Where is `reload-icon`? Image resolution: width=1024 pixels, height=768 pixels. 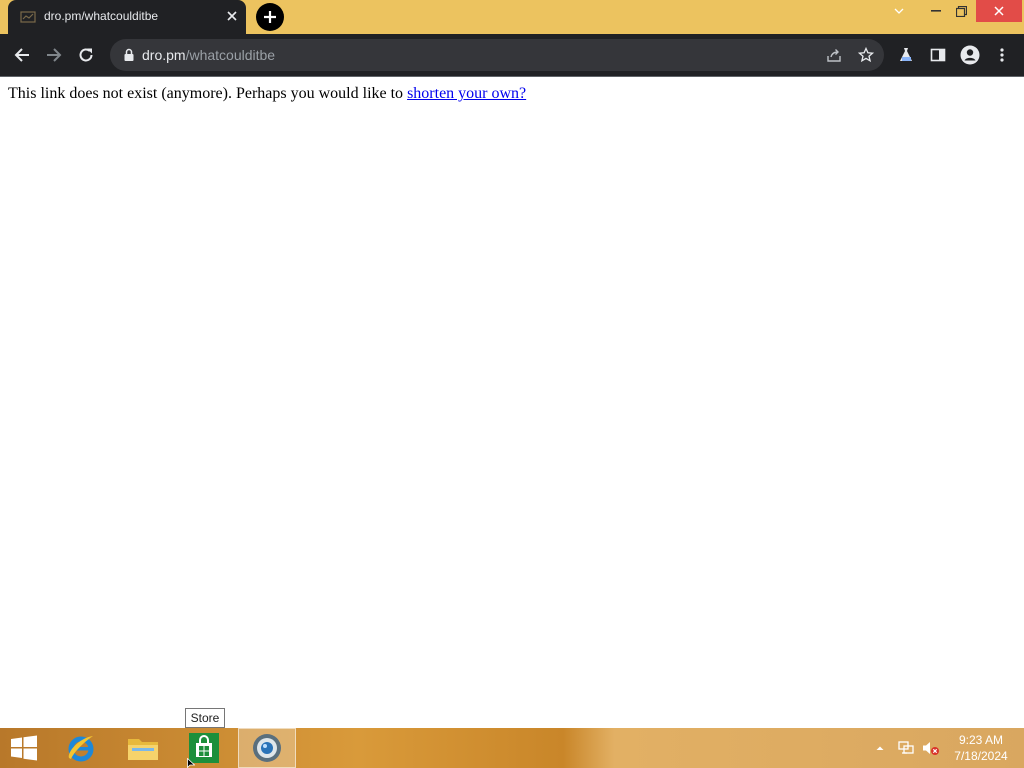 reload-icon is located at coordinates (86, 55).